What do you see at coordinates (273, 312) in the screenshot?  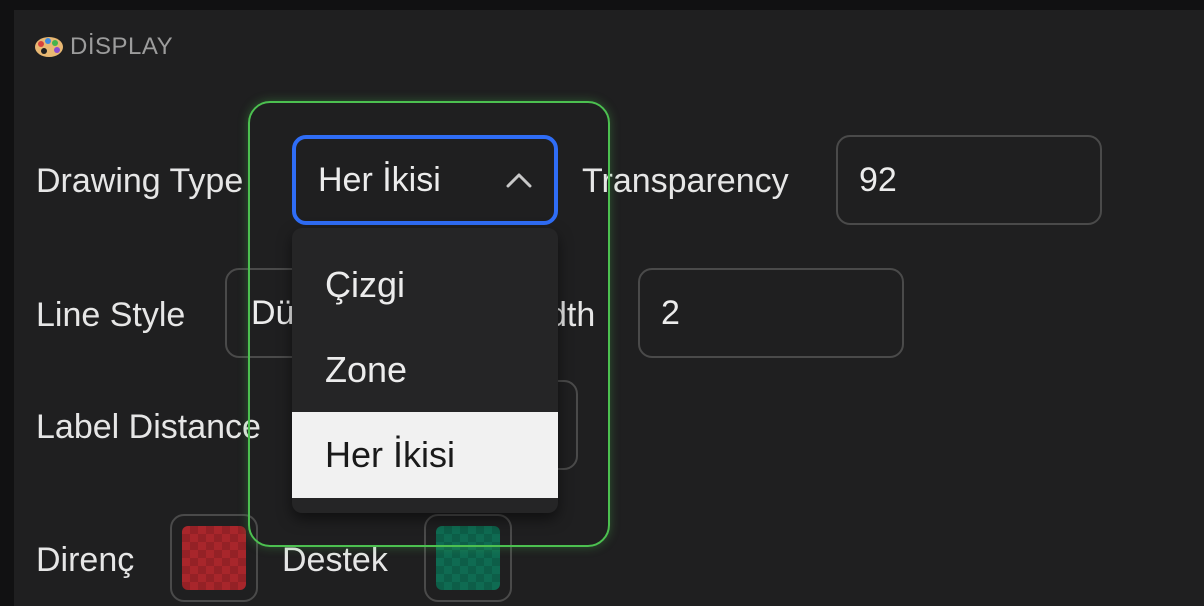 I see `line-style-value: Dü` at bounding box center [273, 312].